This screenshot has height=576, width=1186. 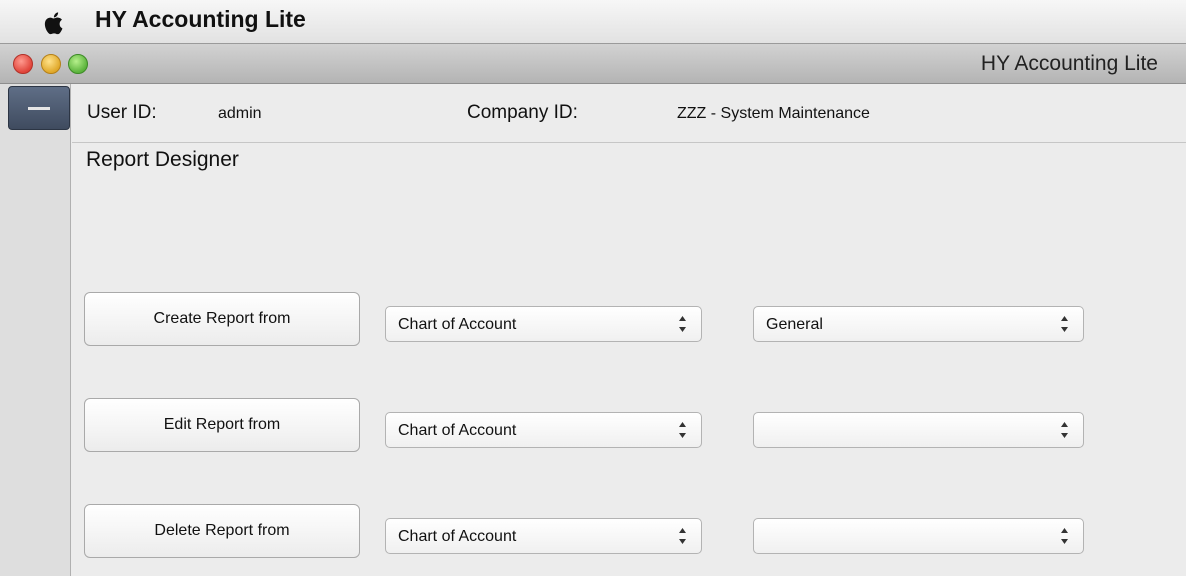 What do you see at coordinates (78, 64) in the screenshot?
I see `zoom-button` at bounding box center [78, 64].